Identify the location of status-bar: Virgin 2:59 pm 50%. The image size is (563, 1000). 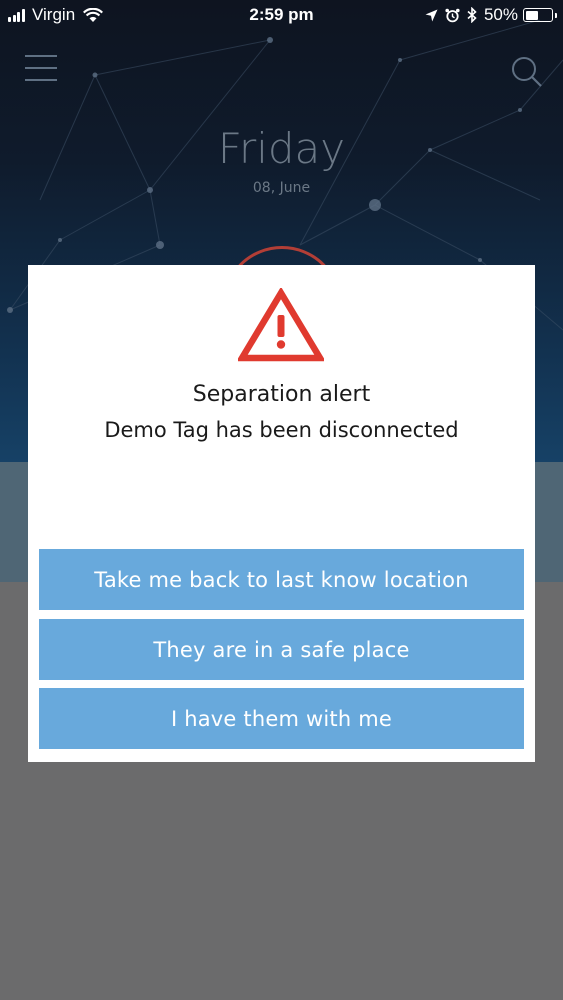
(281, 15).